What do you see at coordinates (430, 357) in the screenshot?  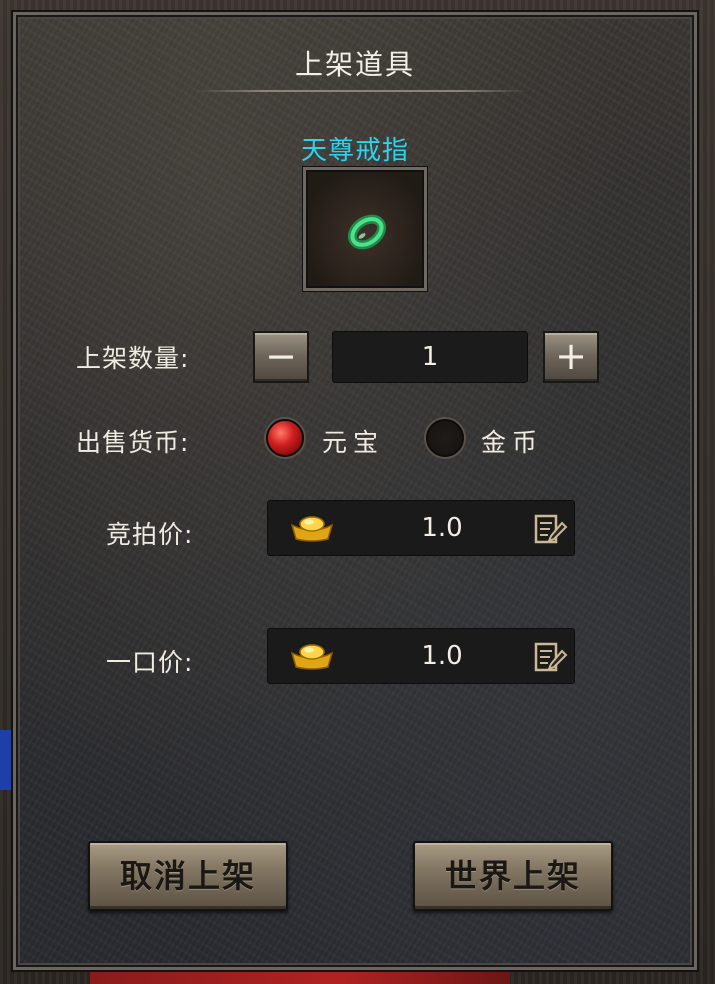 I see `quantity-input: 1` at bounding box center [430, 357].